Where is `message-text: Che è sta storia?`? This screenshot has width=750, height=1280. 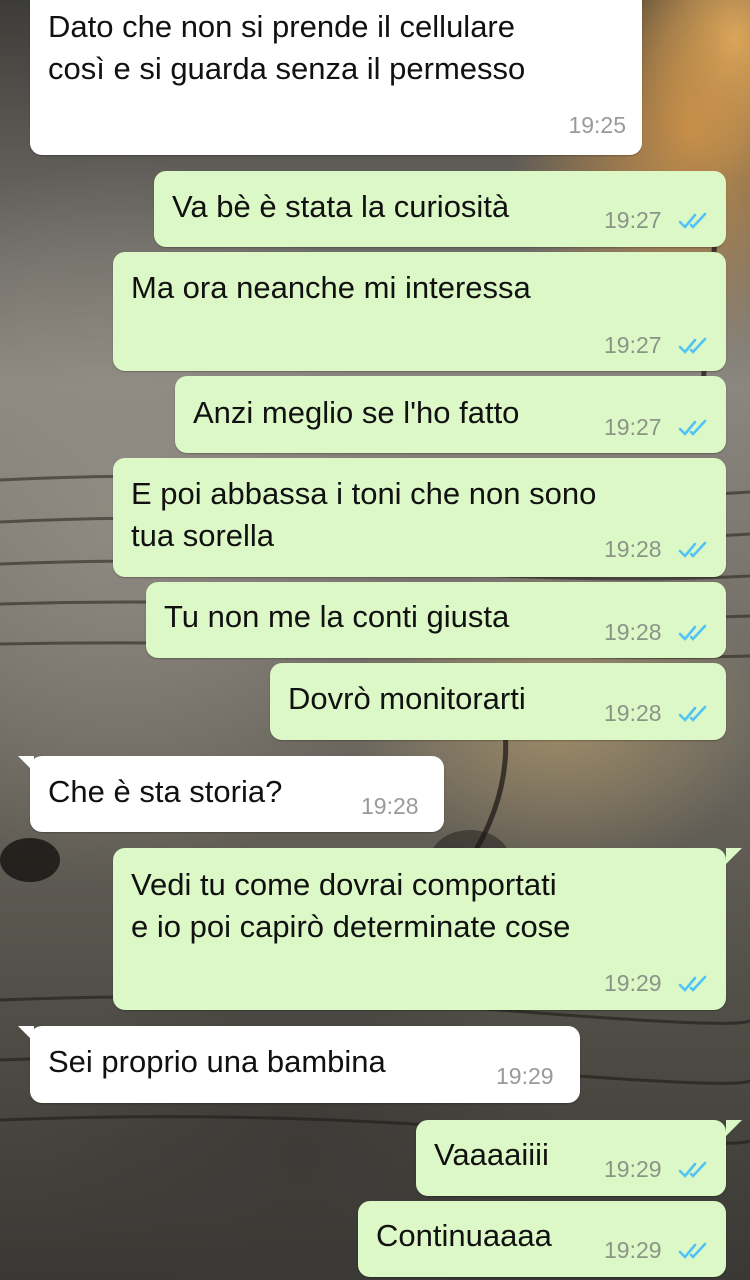 message-text: Che è sta storia? is located at coordinates (165, 791).